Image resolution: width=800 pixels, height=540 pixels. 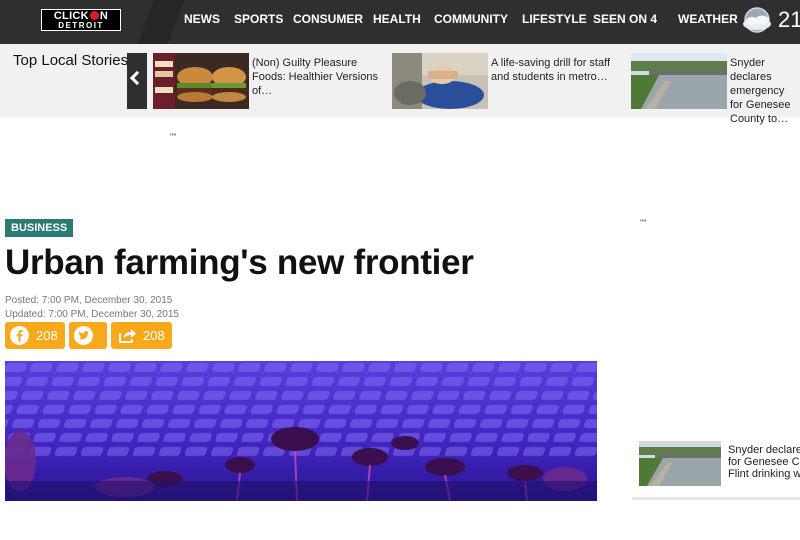 What do you see at coordinates (258, 19) in the screenshot?
I see `nav-sports: SPORTS` at bounding box center [258, 19].